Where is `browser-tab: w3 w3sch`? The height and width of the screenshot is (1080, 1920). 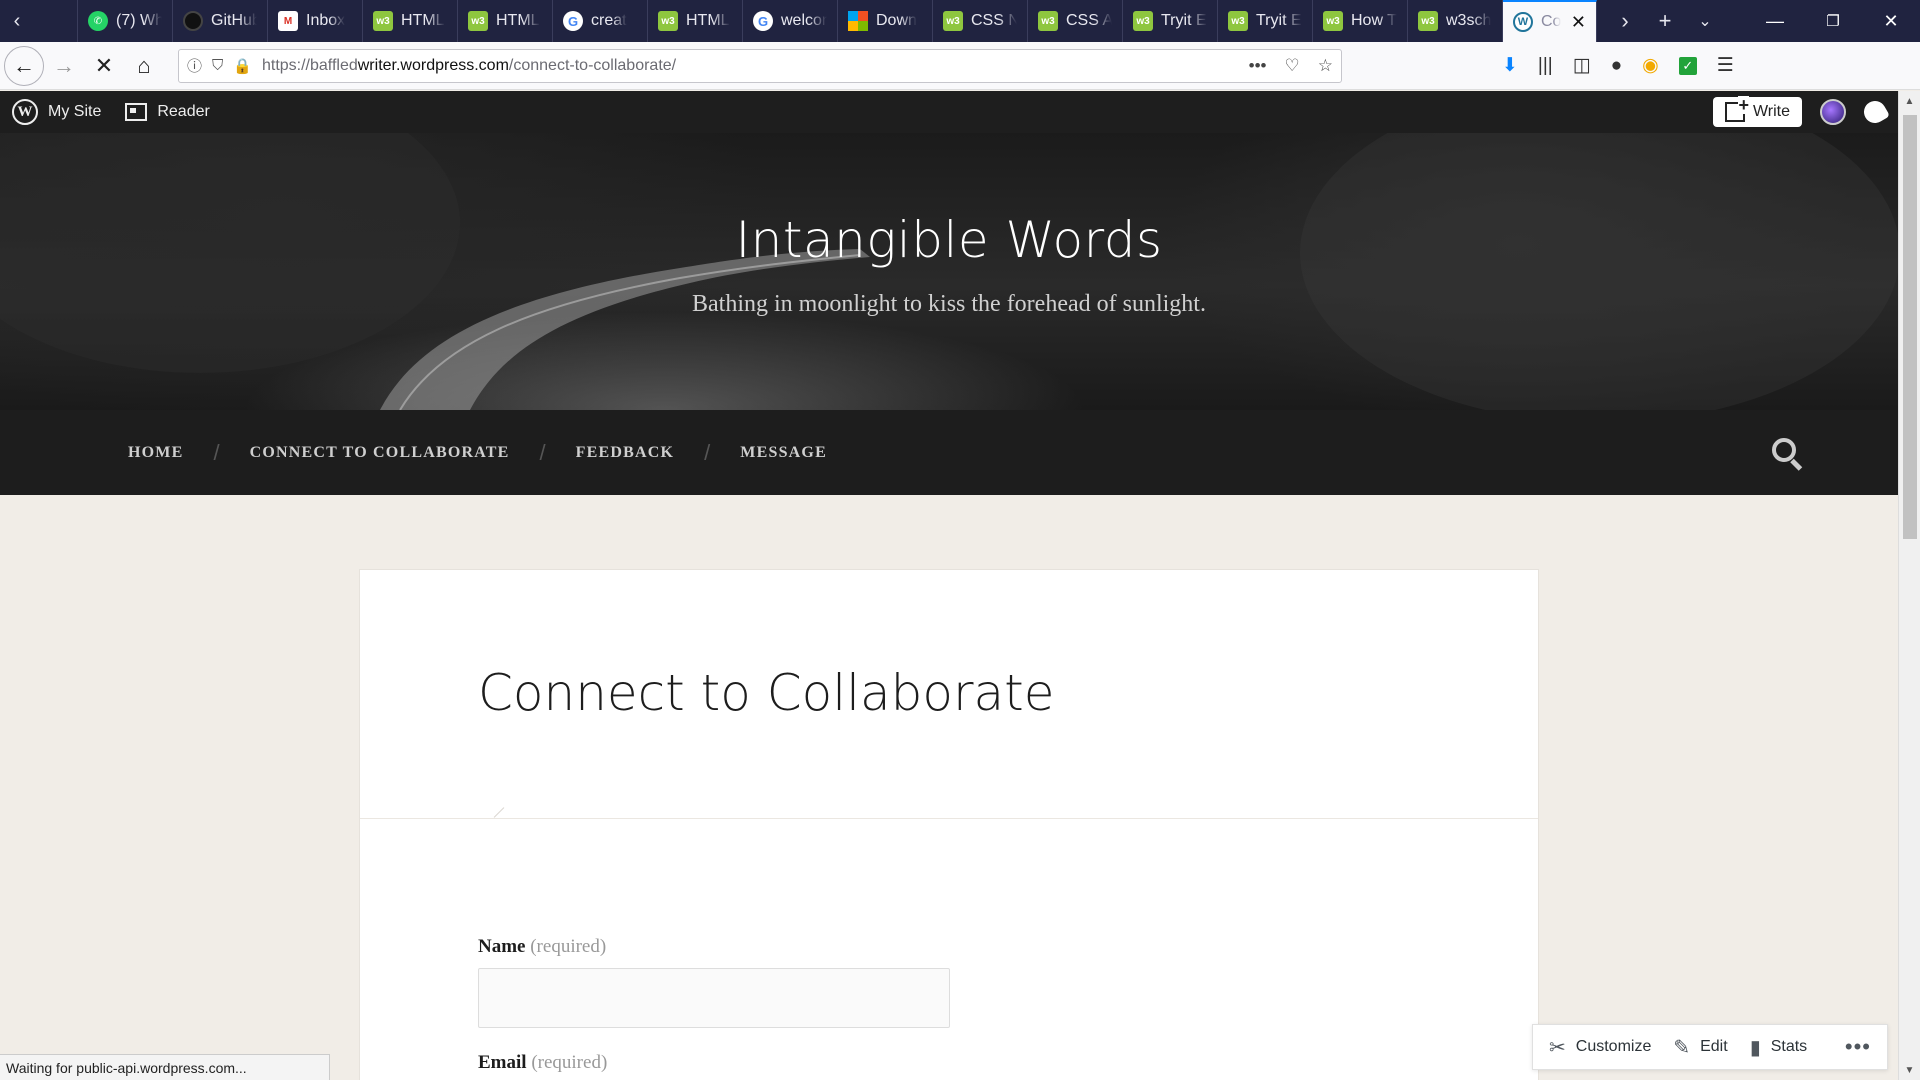 browser-tab: w3 w3sch is located at coordinates (1455, 21).